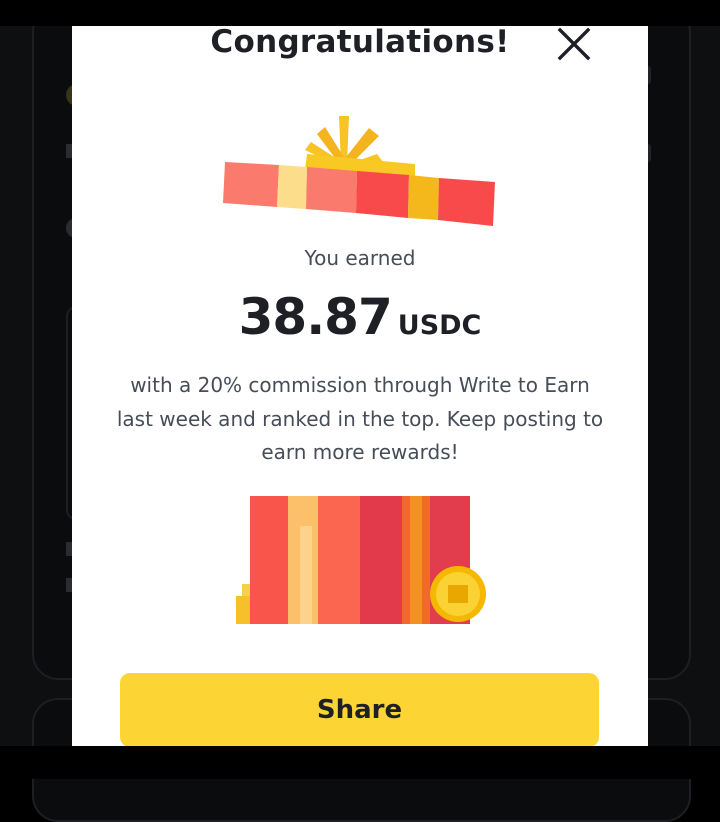 Image resolution: width=720 pixels, height=822 pixels. I want to click on earned-amount: 38.87, so click(315, 317).